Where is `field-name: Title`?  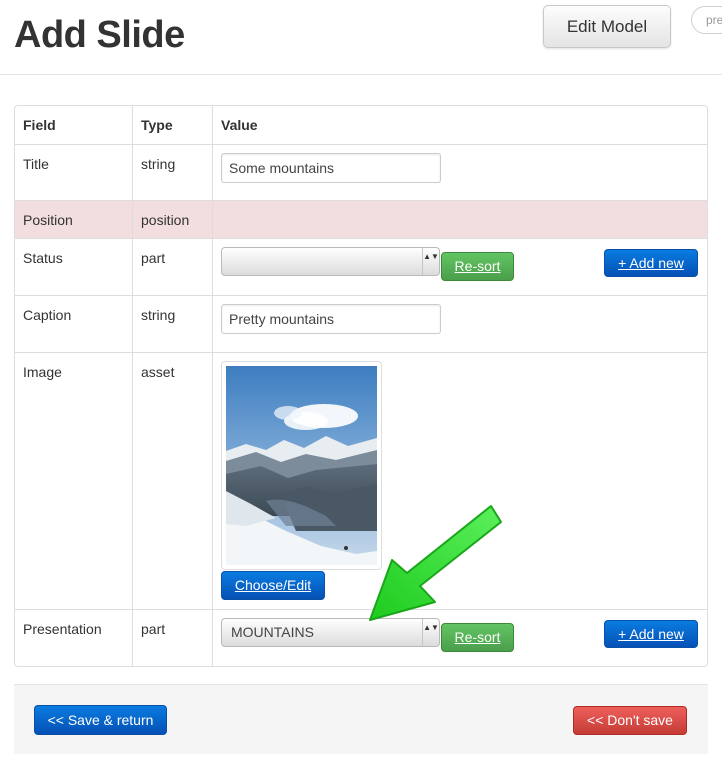
field-name: Title is located at coordinates (74, 172).